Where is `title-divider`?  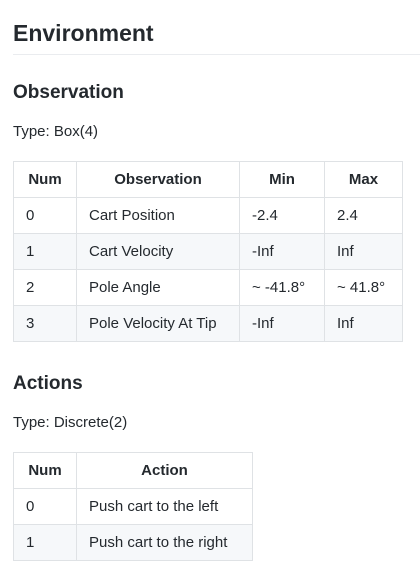 title-divider is located at coordinates (216, 54).